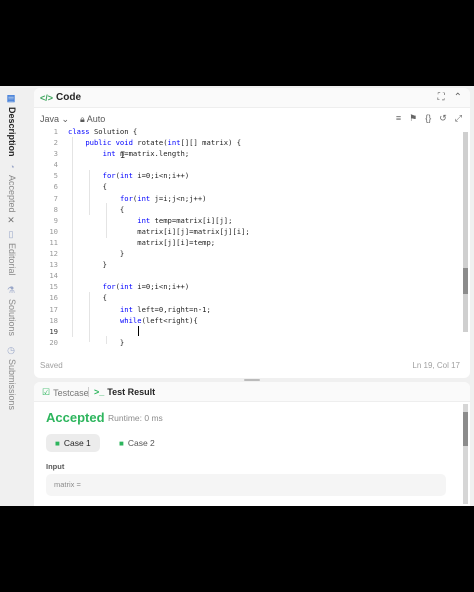 This screenshot has height=592, width=474. I want to click on tab-description-label: Description, so click(12, 132).